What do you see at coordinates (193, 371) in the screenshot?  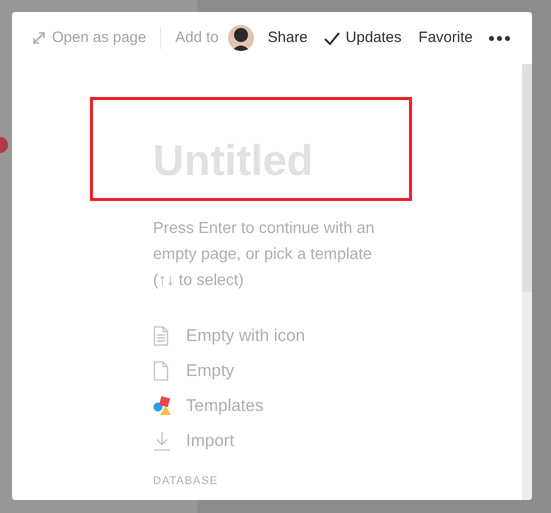 I see `template-option: Empty` at bounding box center [193, 371].